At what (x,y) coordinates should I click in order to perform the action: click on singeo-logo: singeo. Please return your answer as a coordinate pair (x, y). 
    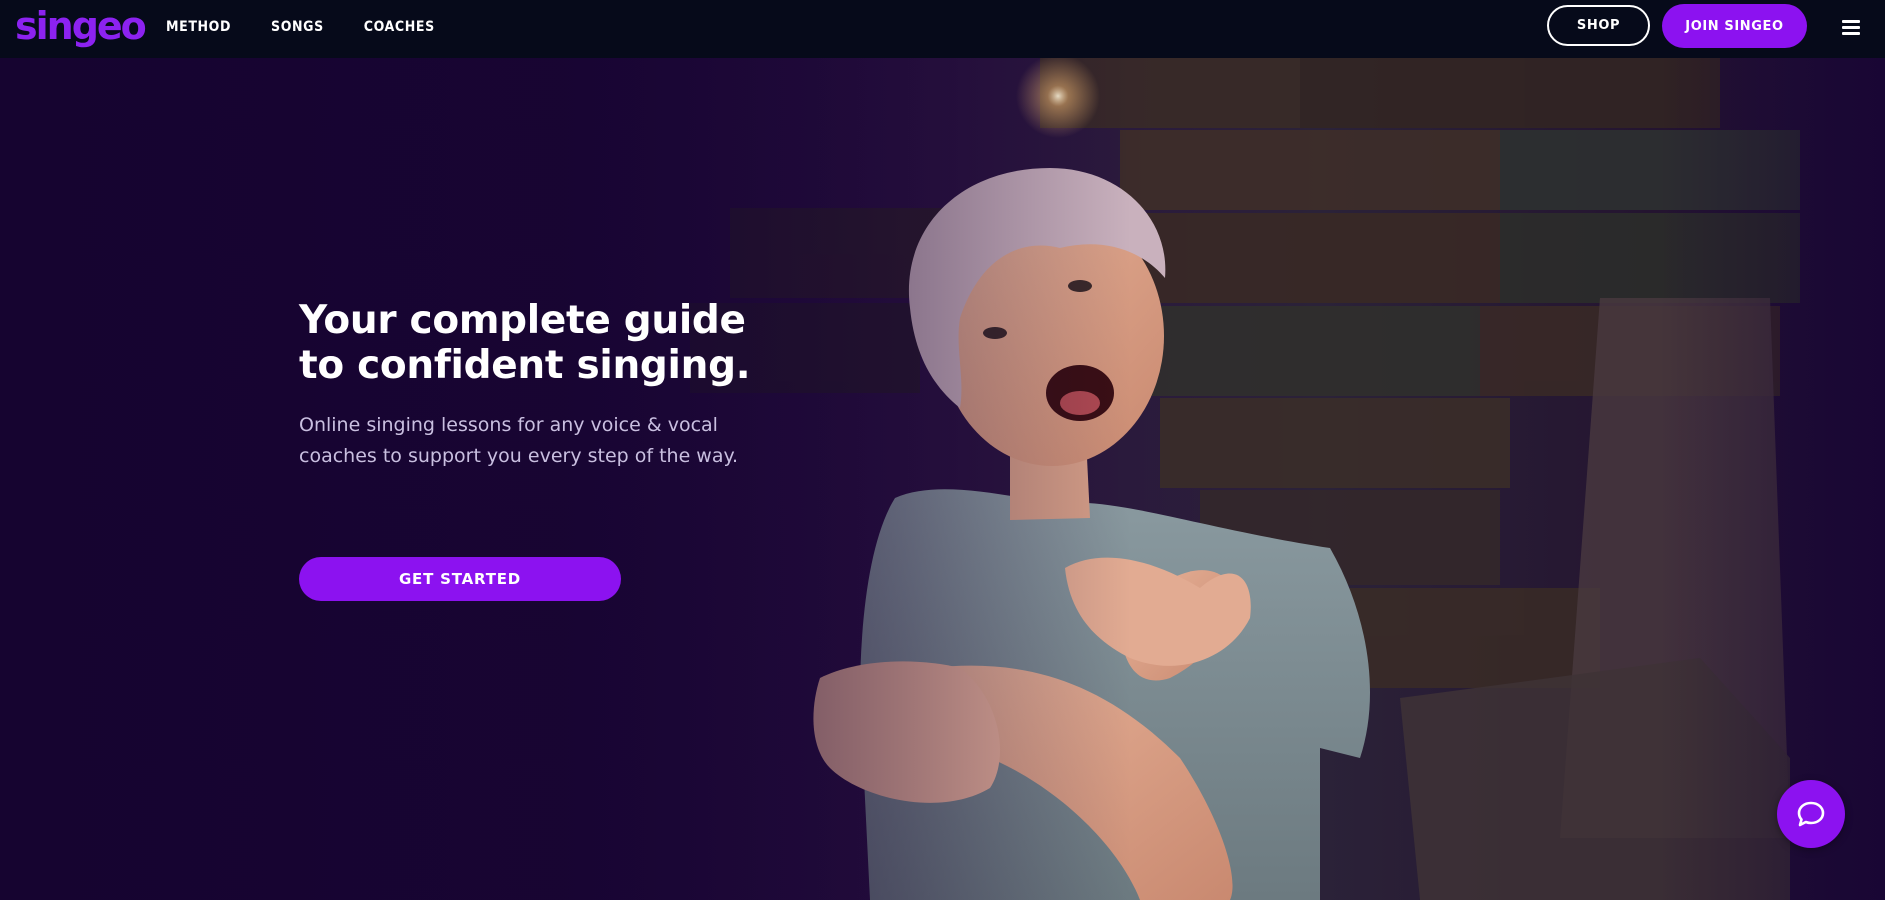
    Looking at the image, I should click on (81, 26).